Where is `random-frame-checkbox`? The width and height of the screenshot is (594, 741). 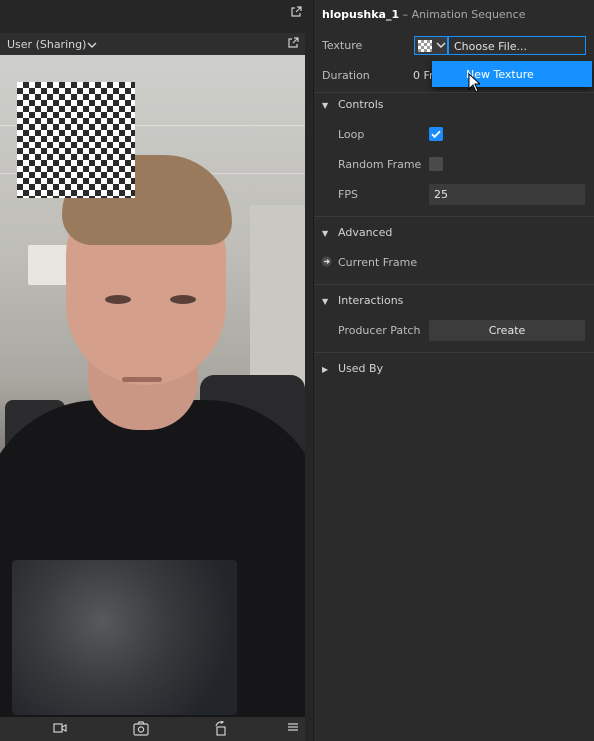 random-frame-checkbox is located at coordinates (436, 164).